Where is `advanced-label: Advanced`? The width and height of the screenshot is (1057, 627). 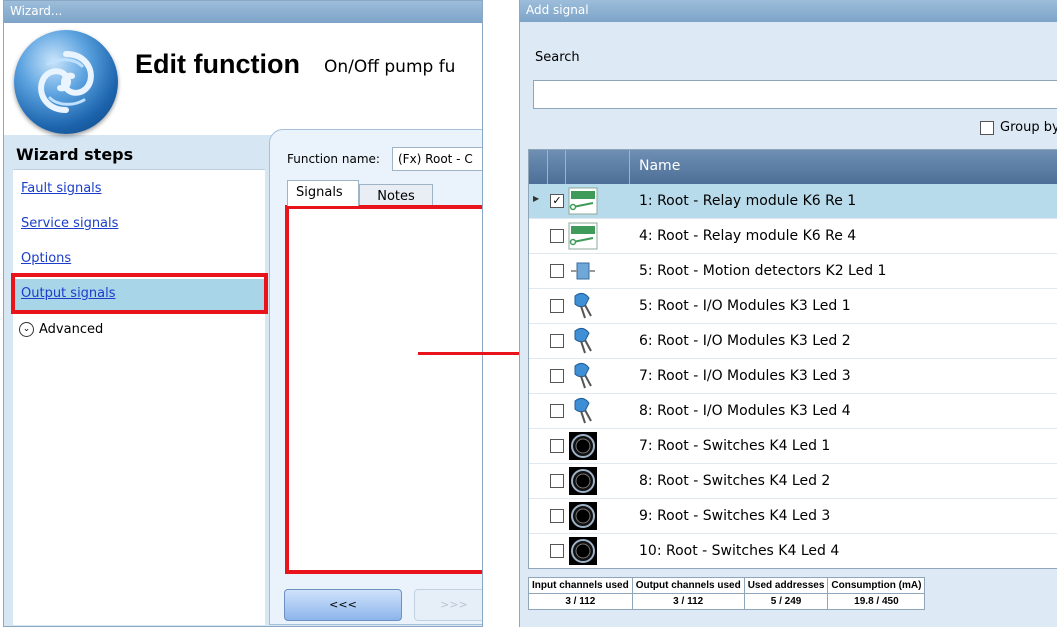 advanced-label: Advanced is located at coordinates (71, 329).